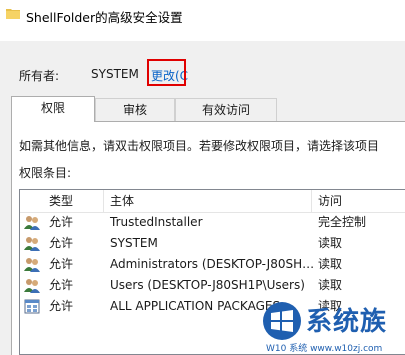  Describe the element at coordinates (62, 201) in the screenshot. I see `column-header-type: 类型` at that location.